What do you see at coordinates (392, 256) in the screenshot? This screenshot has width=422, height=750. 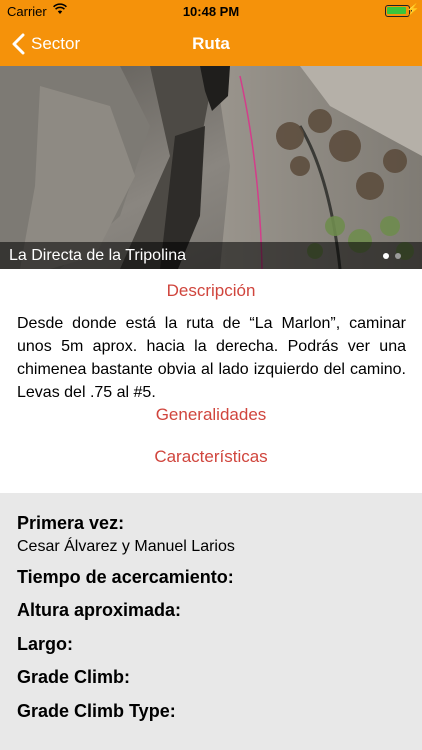 I see `page-indicator` at bounding box center [392, 256].